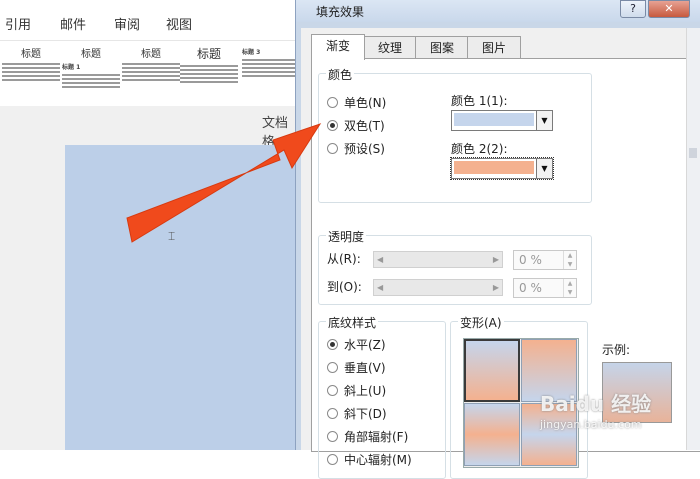 The width and height of the screenshot is (700, 479). Describe the element at coordinates (340, 74) in the screenshot. I see `colors-group-label: 颜色` at that location.